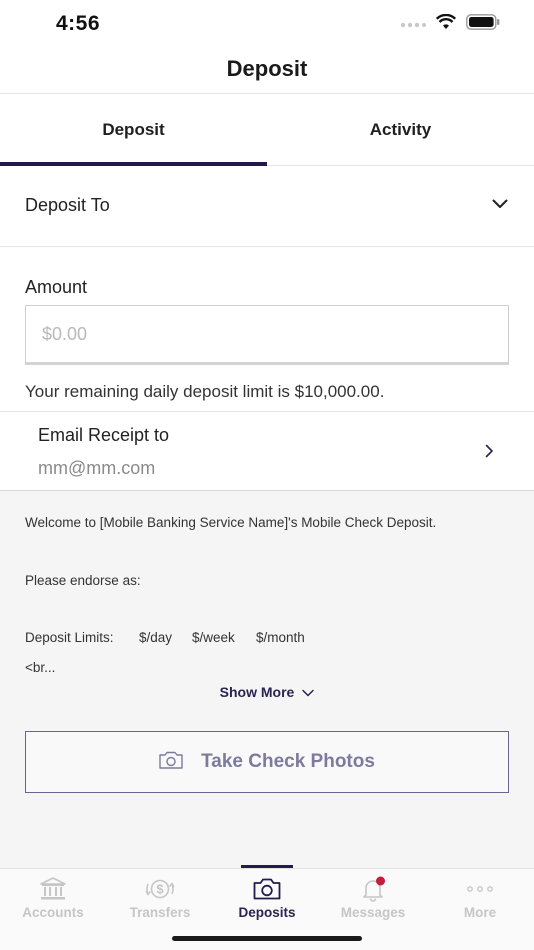 The image size is (534, 950). Describe the element at coordinates (267, 335) in the screenshot. I see `amount-input` at that location.